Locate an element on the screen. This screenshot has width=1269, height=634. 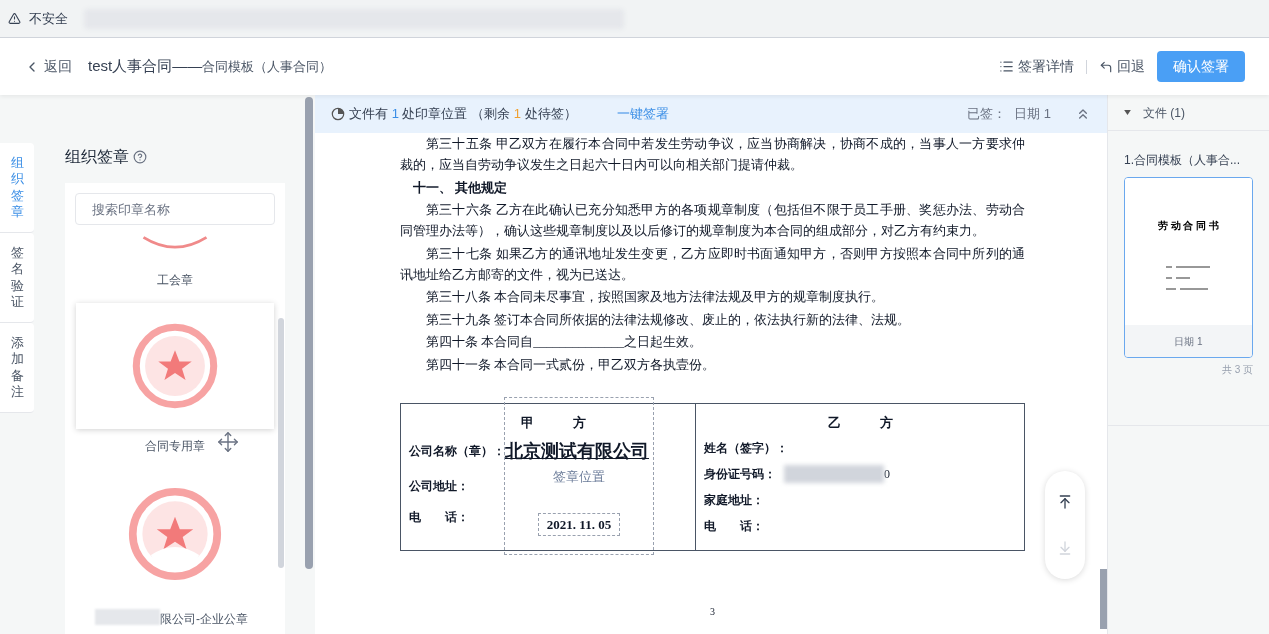
caret-icon is located at coordinates (1127, 112).